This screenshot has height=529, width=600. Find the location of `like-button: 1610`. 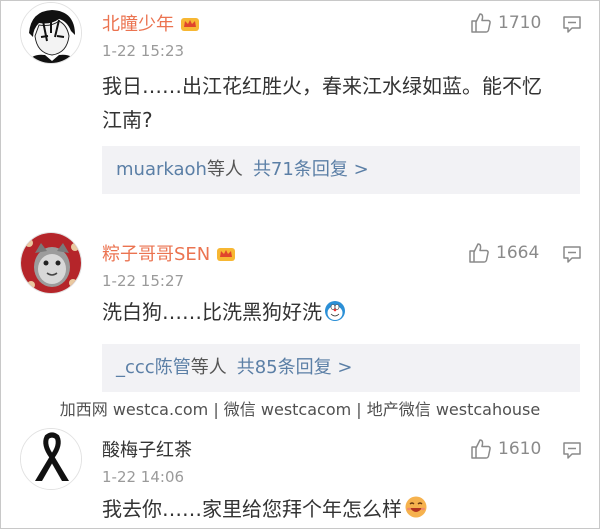

like-button: 1610 is located at coordinates (505, 449).